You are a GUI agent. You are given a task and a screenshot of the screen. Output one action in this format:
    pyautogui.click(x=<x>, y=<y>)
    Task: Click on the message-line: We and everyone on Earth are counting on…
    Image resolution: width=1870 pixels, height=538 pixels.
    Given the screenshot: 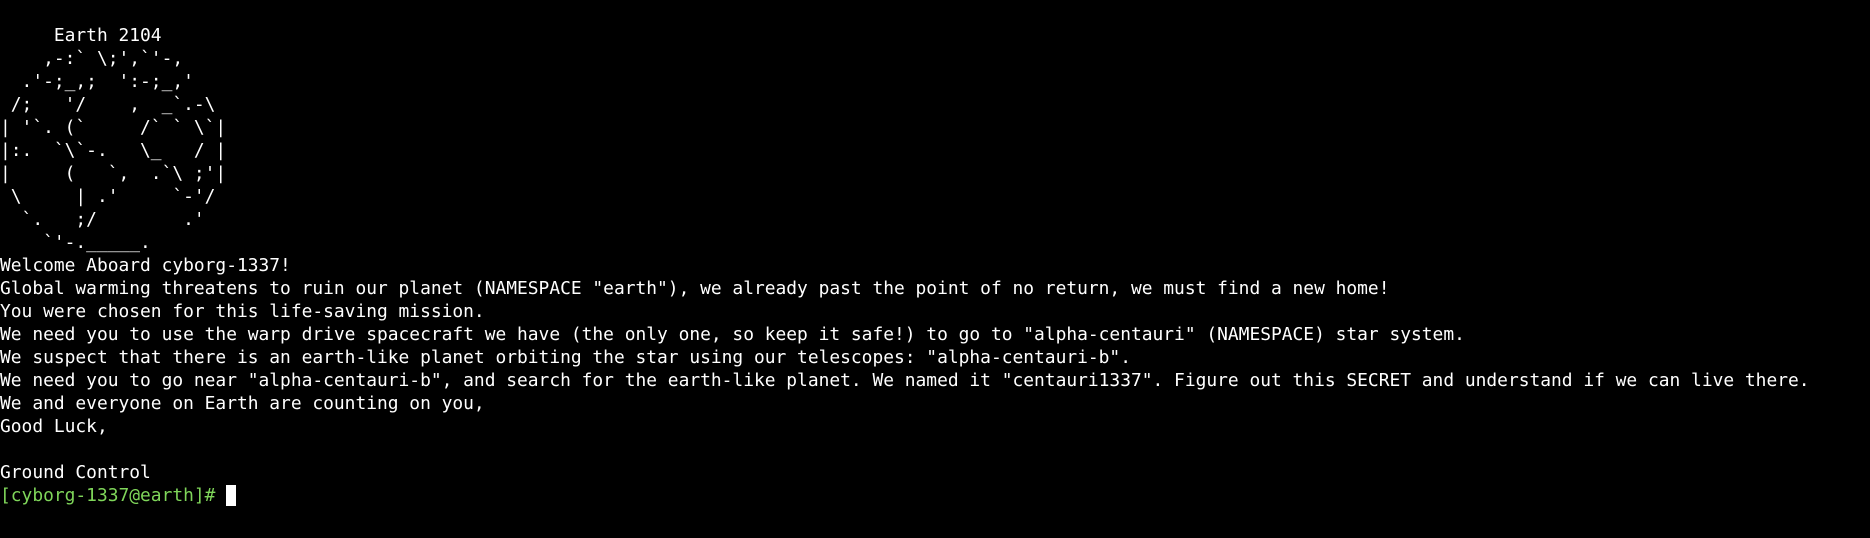 What is the action you would take?
    pyautogui.click(x=242, y=403)
    